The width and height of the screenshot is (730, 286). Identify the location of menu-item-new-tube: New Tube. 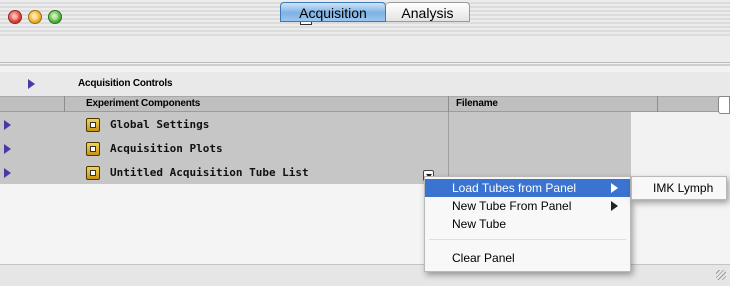
(527, 224).